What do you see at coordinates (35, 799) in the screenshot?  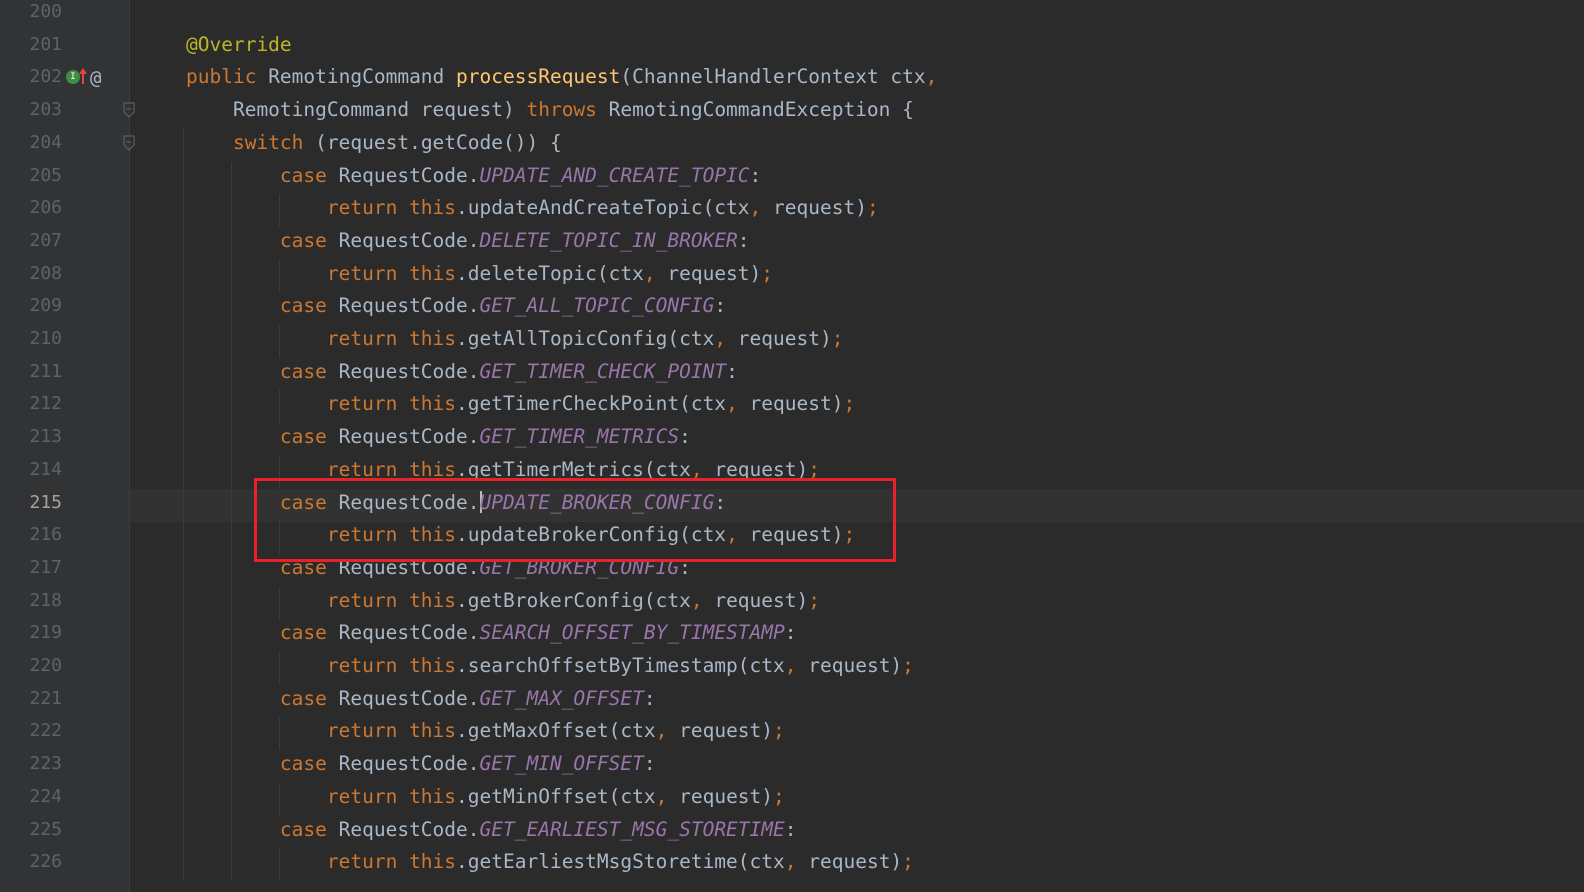 I see `line-number: 224` at bounding box center [35, 799].